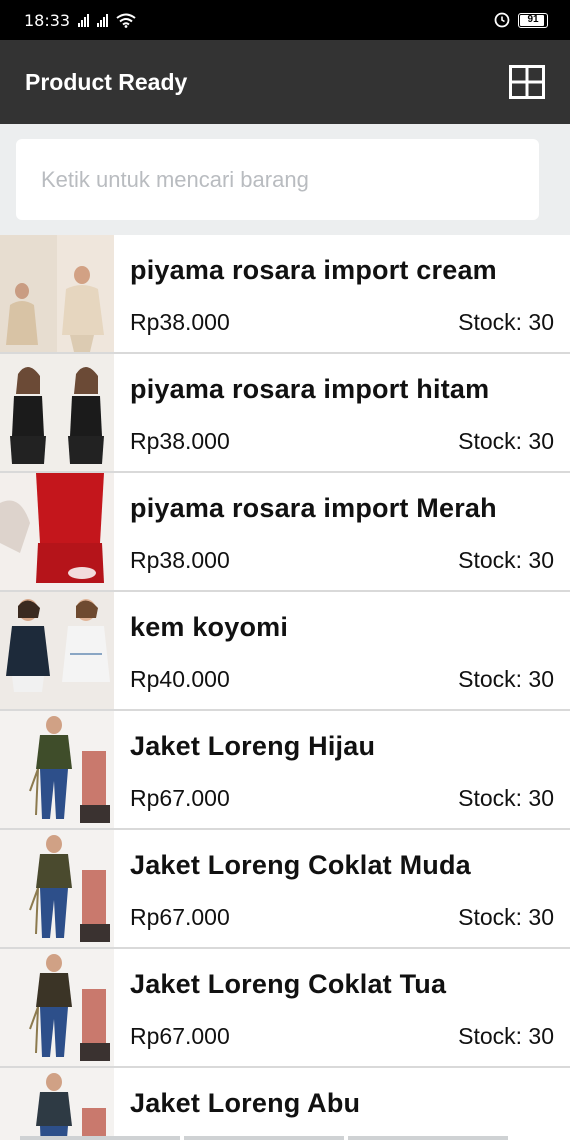 The height and width of the screenshot is (1140, 570). I want to click on list-item: Jaket Loreng Hijau Rp67.000 Stock: 30, so click(285, 770).